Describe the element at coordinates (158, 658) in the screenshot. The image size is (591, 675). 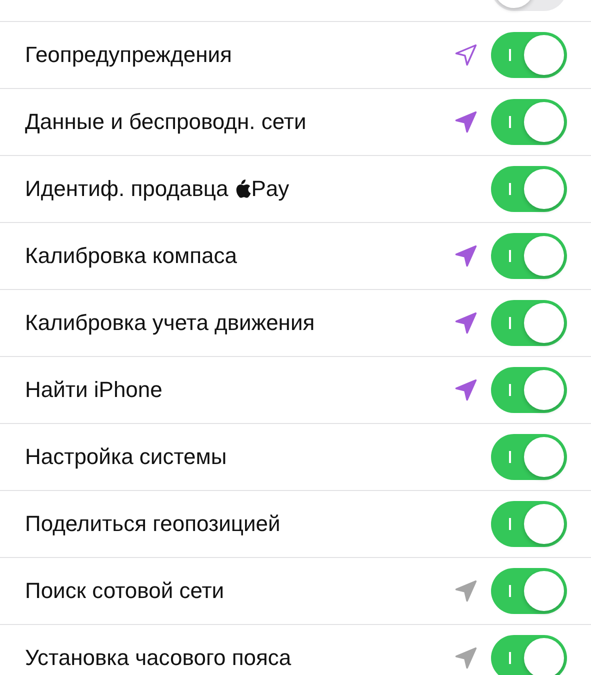
I see `setting-label: Установка часового пояса` at that location.